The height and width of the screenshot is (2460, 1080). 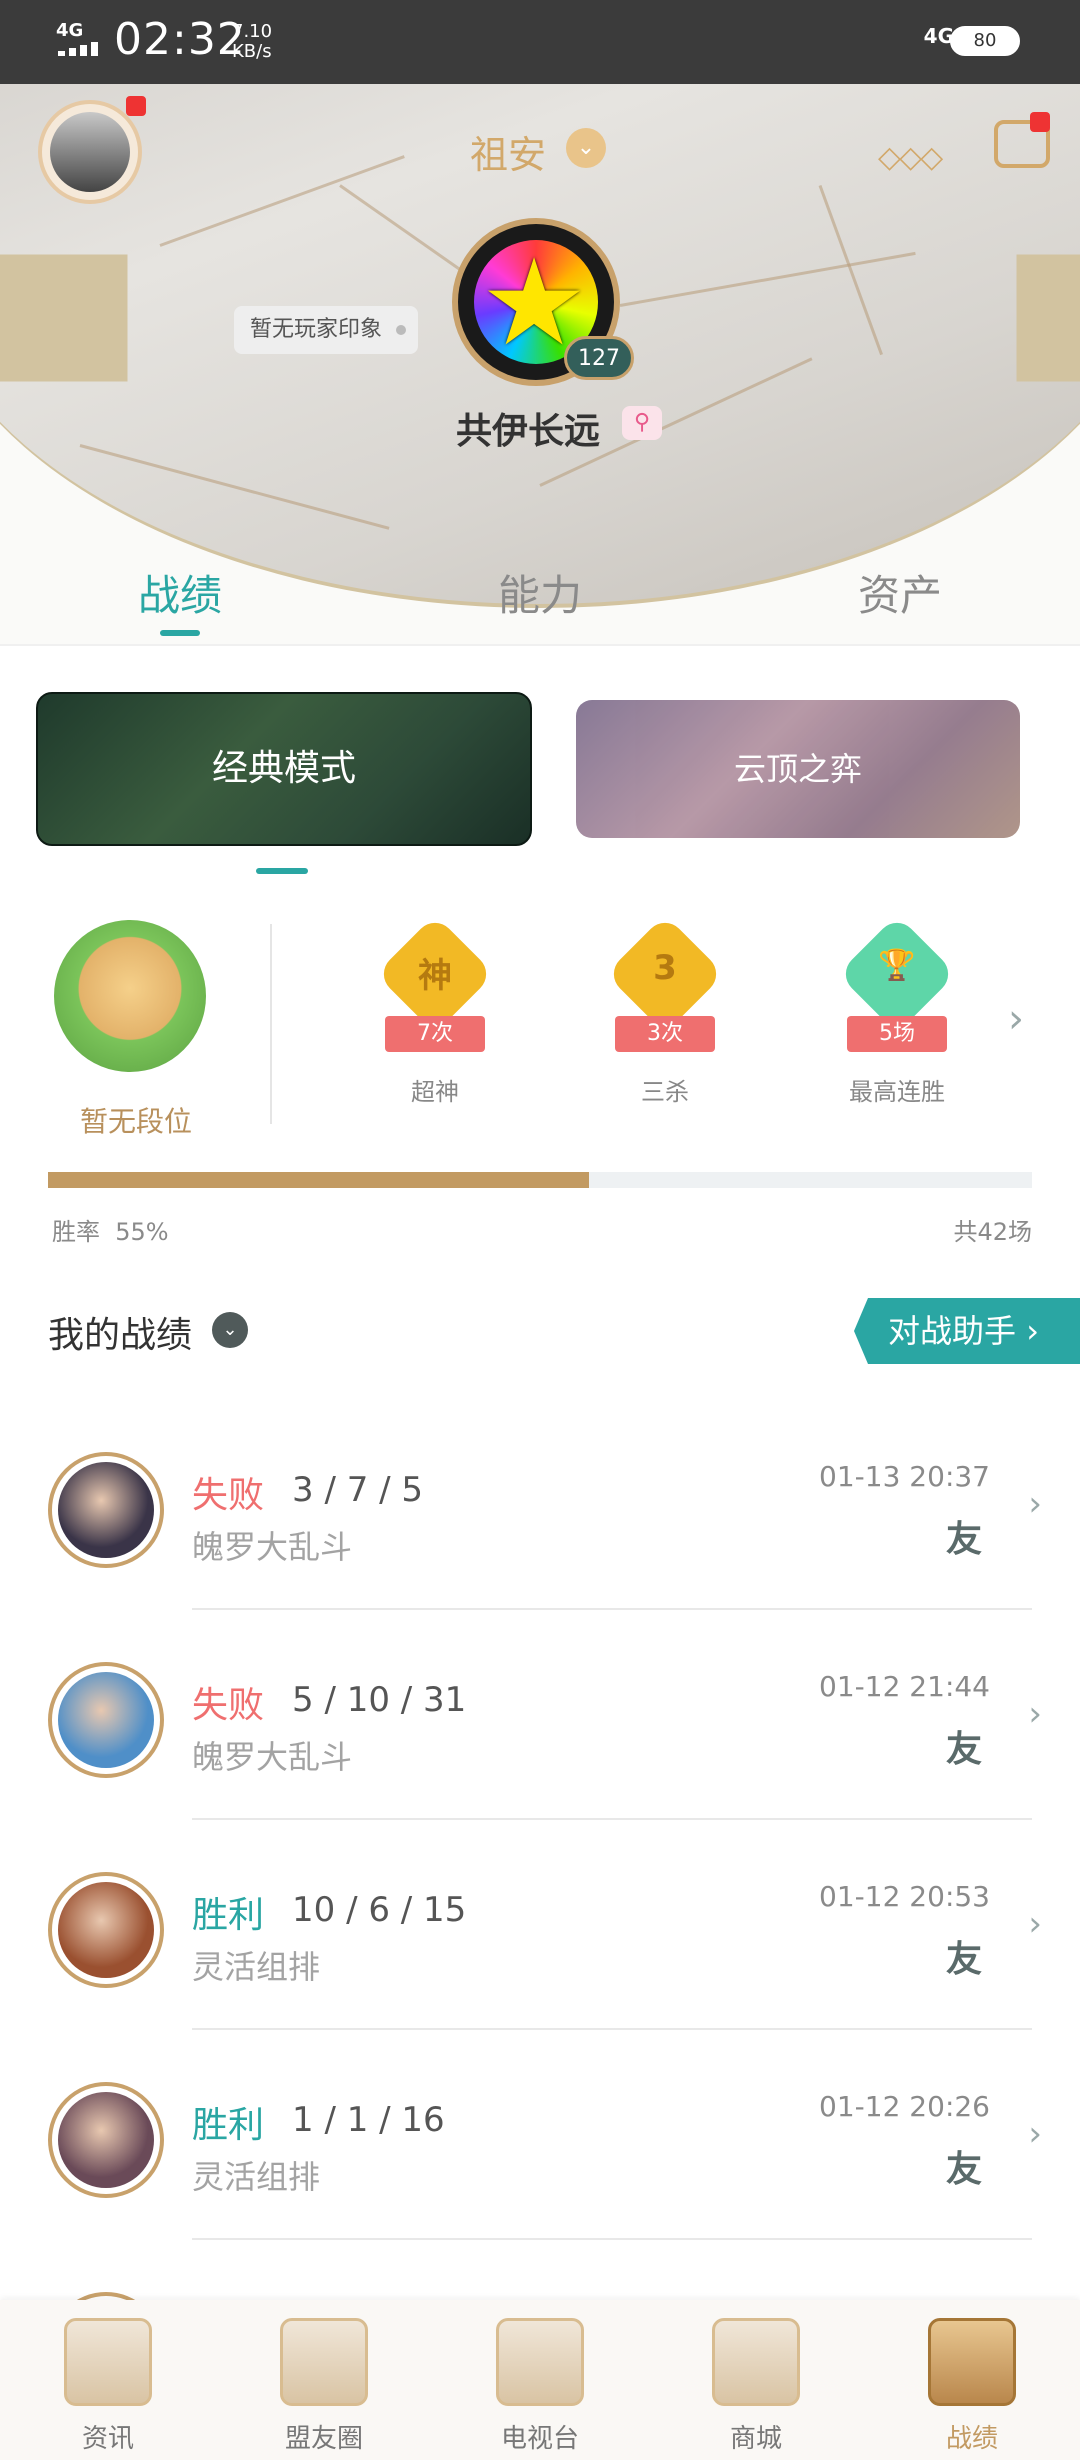 I want to click on store-icon, so click(x=756, y=2362).